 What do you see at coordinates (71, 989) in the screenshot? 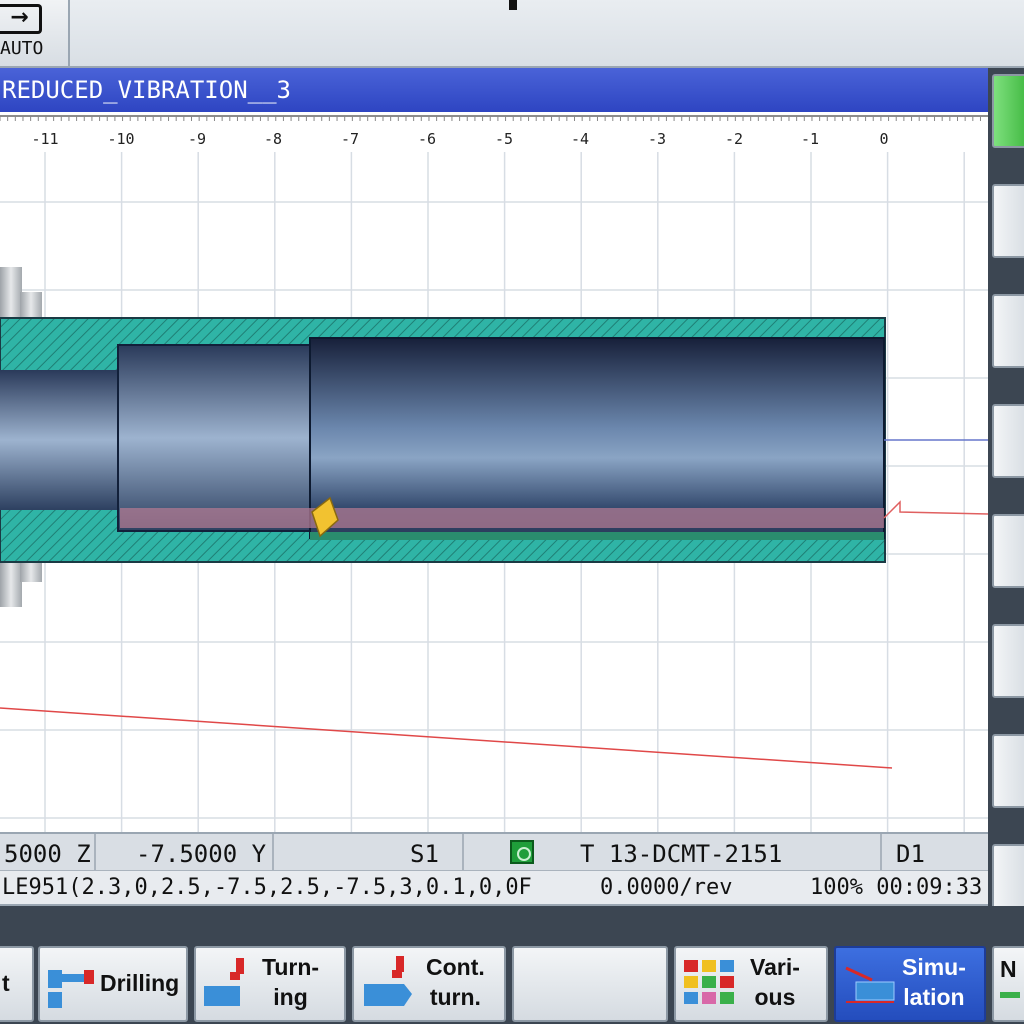
I see `drill-icon` at bounding box center [71, 989].